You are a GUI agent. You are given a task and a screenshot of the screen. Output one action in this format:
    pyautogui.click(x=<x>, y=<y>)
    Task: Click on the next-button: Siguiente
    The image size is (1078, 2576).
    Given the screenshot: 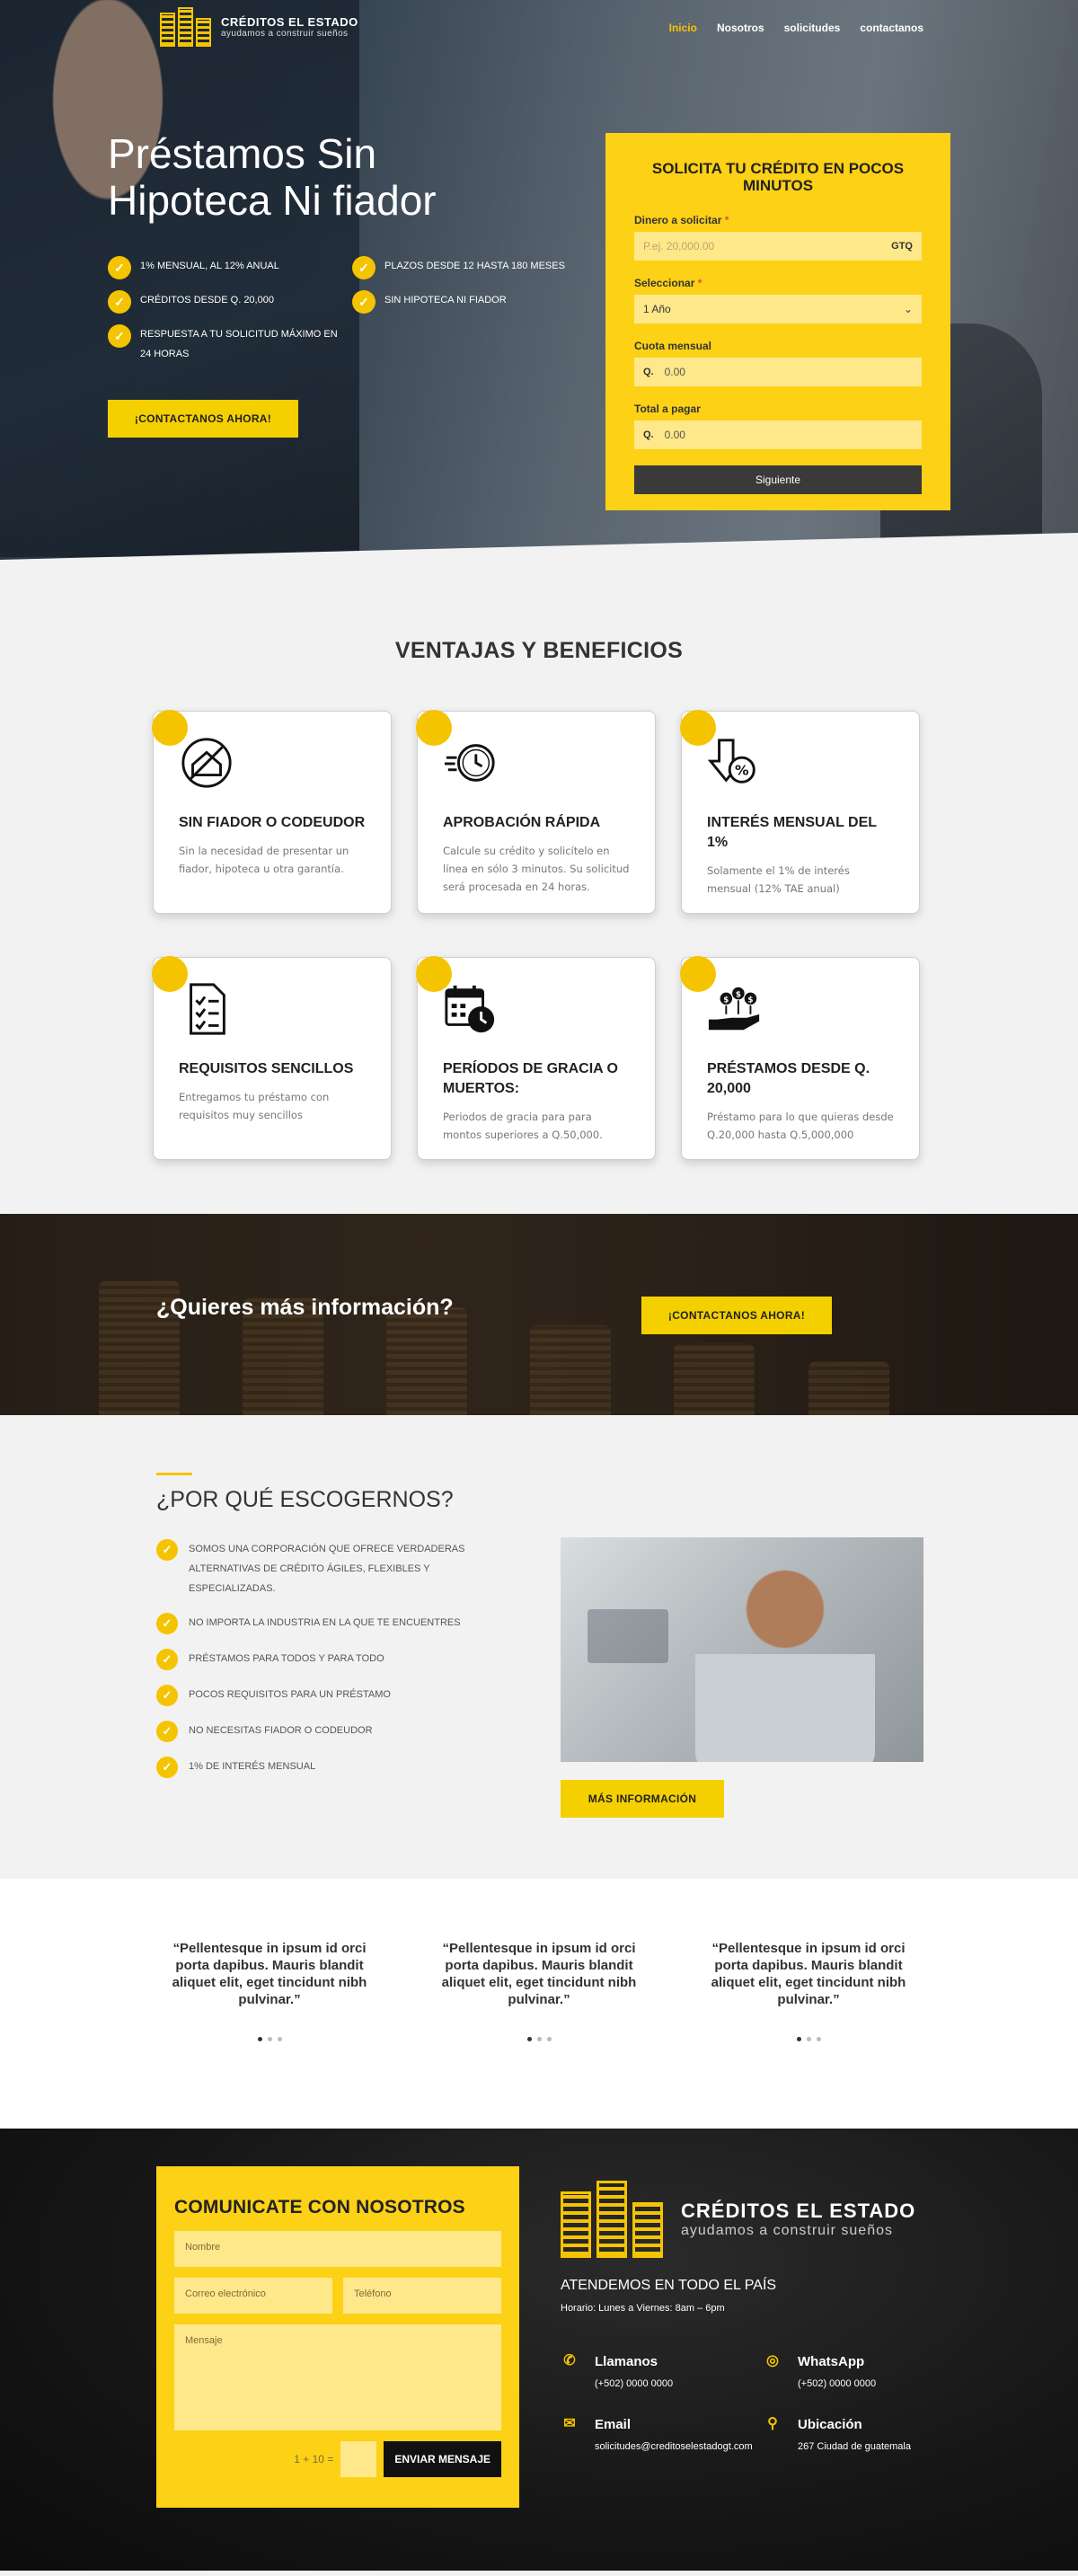 What is the action you would take?
    pyautogui.click(x=778, y=479)
    